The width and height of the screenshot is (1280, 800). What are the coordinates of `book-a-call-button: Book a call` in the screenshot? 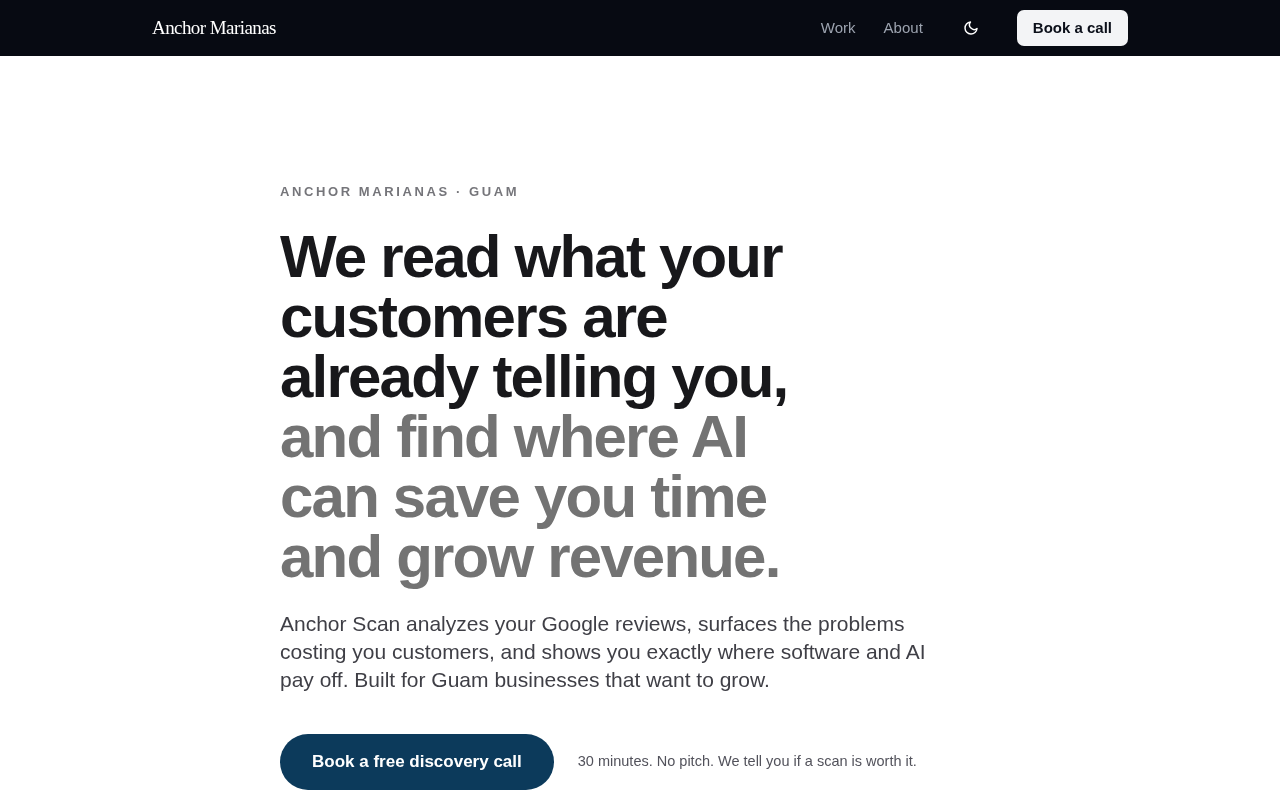 It's located at (1072, 28).